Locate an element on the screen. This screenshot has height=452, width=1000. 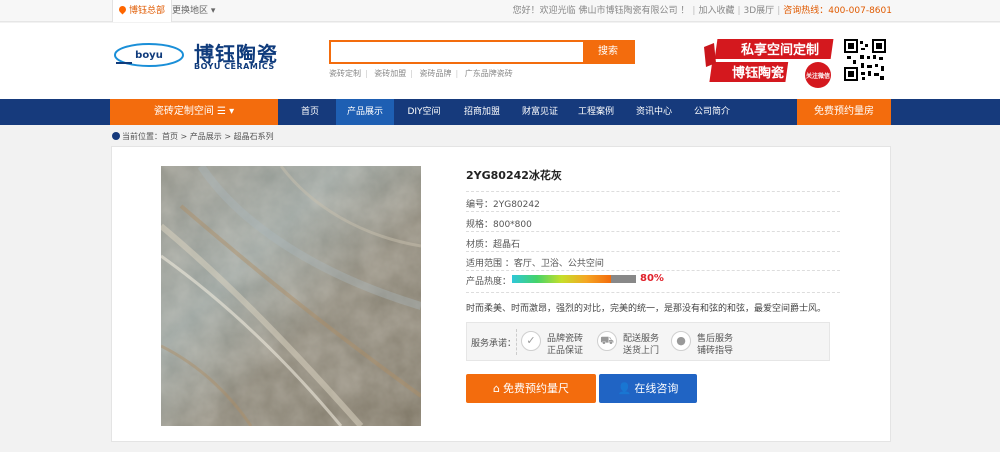
showroom-3d-link: 3D展厅 is located at coordinates (759, 11).